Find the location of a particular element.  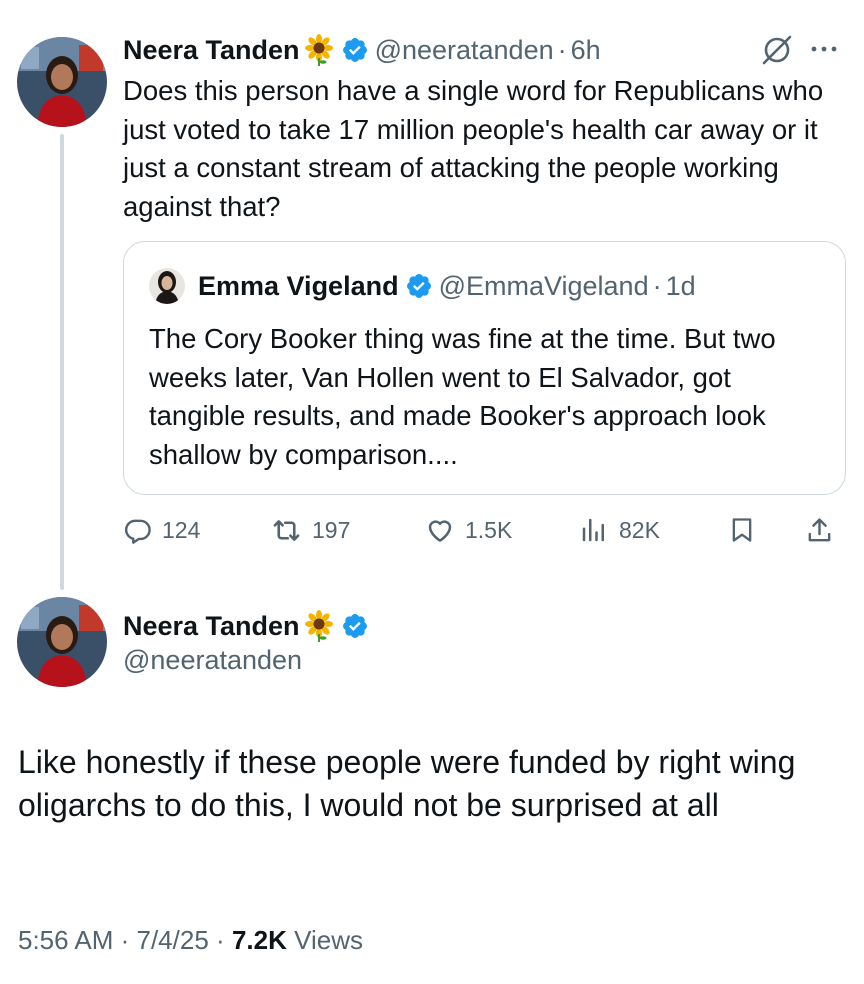

repost-icon is located at coordinates (286, 530).